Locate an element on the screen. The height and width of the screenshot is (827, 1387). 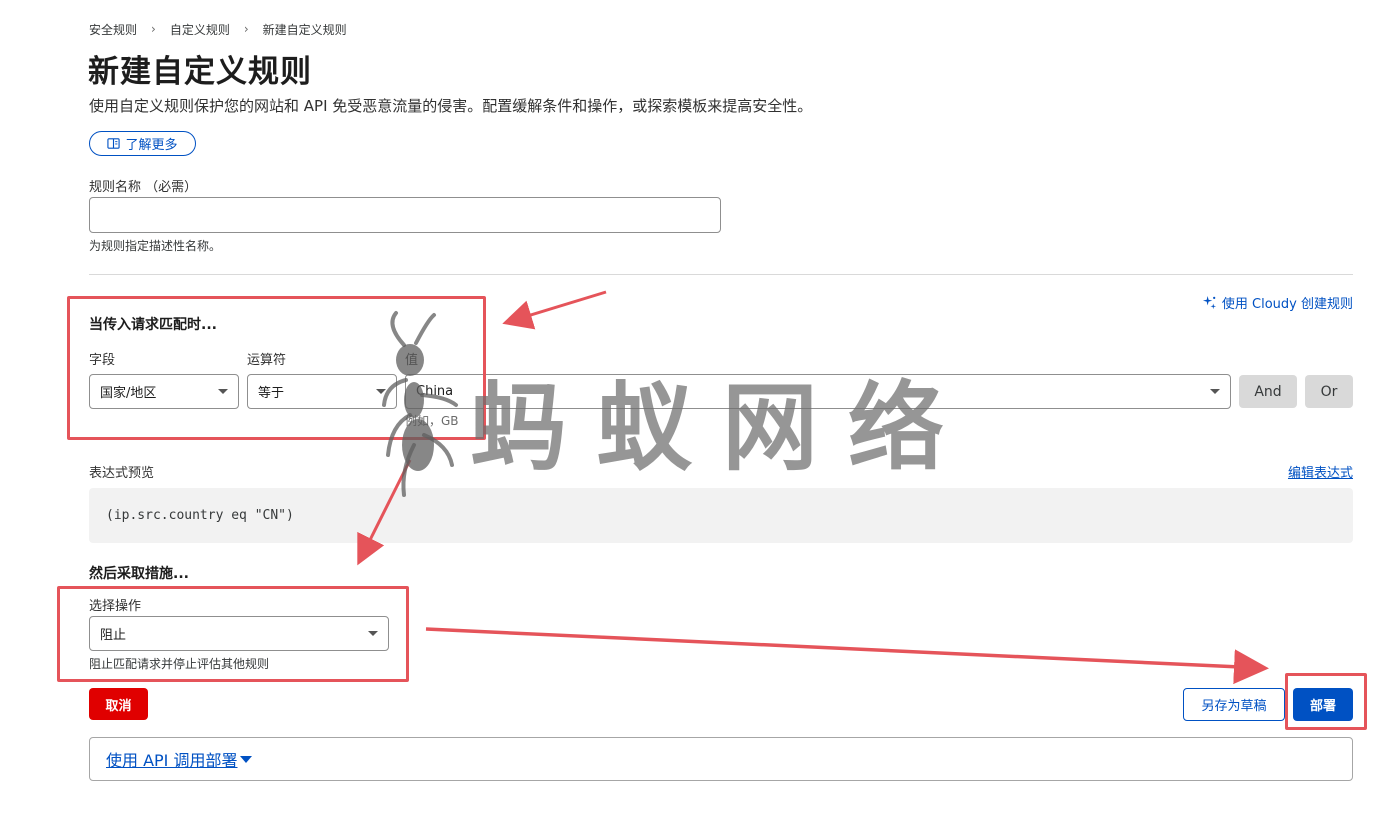
watermark-text: 蚂蚁网络 is located at coordinates (722, 427).